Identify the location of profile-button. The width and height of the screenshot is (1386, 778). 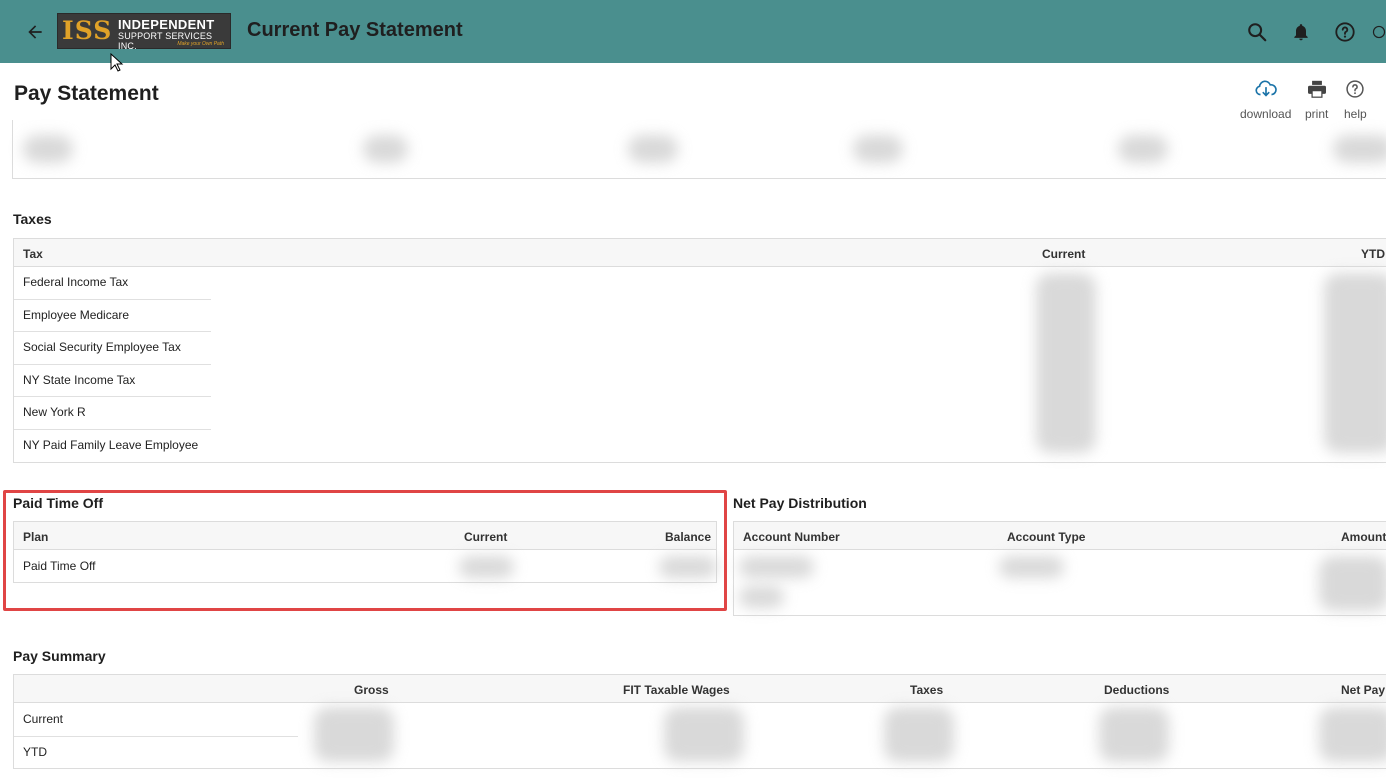
(1379, 32).